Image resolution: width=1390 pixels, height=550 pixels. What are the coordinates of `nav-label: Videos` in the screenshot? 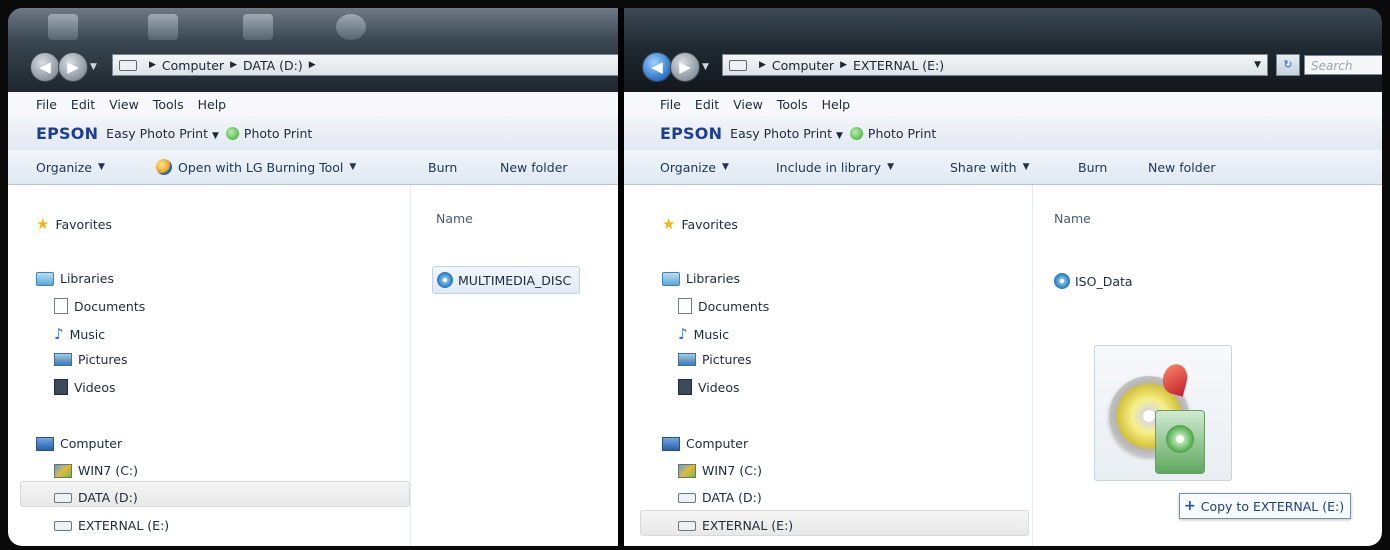 It's located at (95, 387).